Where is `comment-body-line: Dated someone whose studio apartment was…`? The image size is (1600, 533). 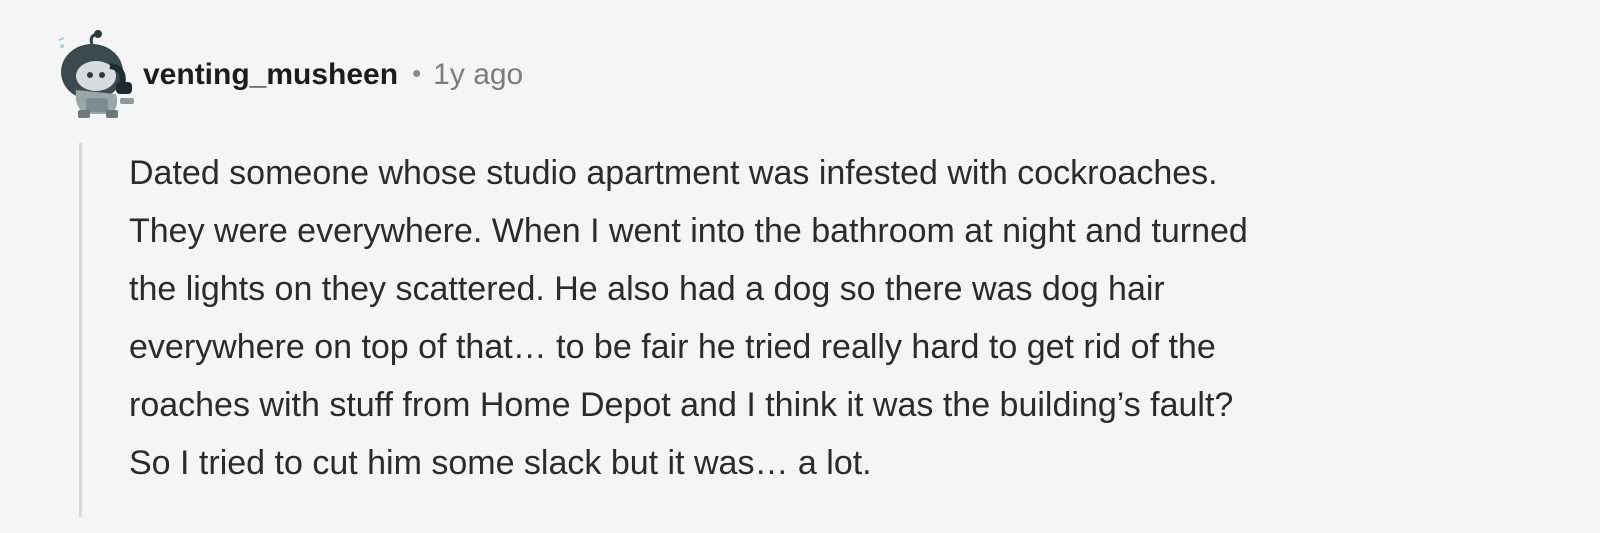 comment-body-line: Dated someone whose studio apartment was… is located at coordinates (673, 173).